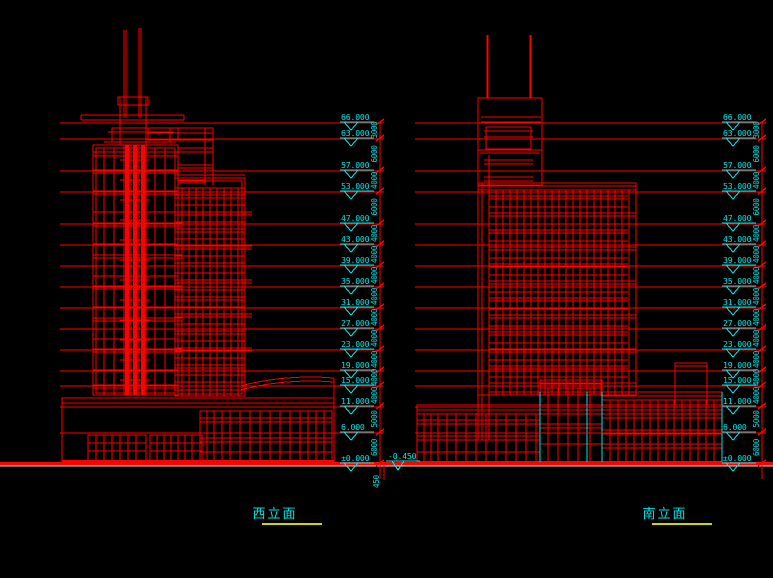 The width and height of the screenshot is (773, 578). Describe the element at coordinates (402, 456) in the screenshot. I see `offset-level-label: -0.450` at that location.